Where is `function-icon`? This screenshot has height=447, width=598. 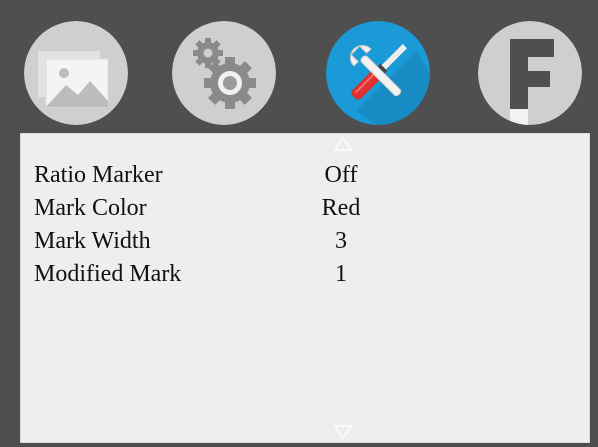 function-icon is located at coordinates (530, 73).